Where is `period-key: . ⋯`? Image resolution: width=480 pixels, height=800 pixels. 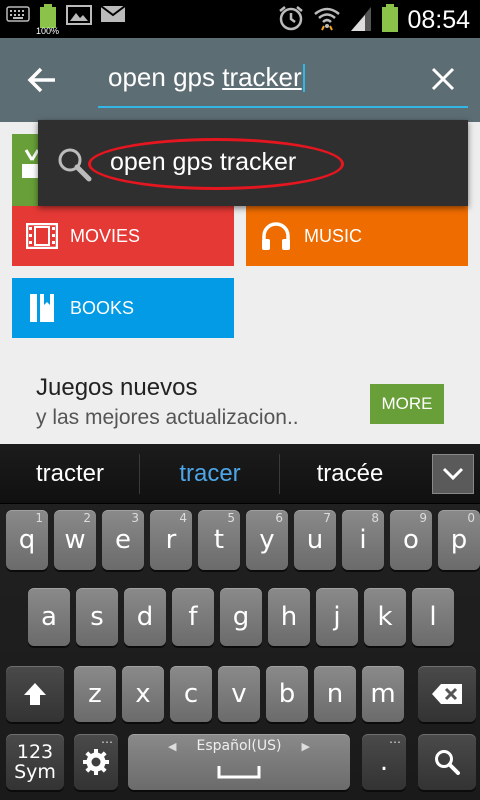
period-key: . ⋯ is located at coordinates (384, 762).